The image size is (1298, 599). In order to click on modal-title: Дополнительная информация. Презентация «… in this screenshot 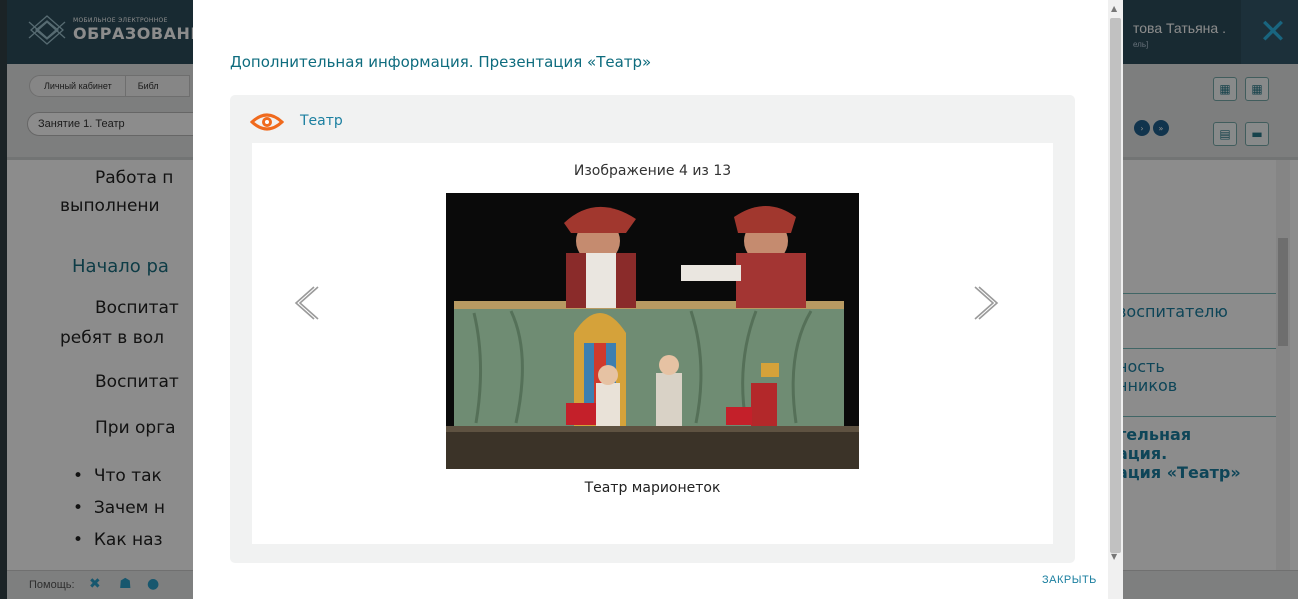, I will do `click(441, 62)`.